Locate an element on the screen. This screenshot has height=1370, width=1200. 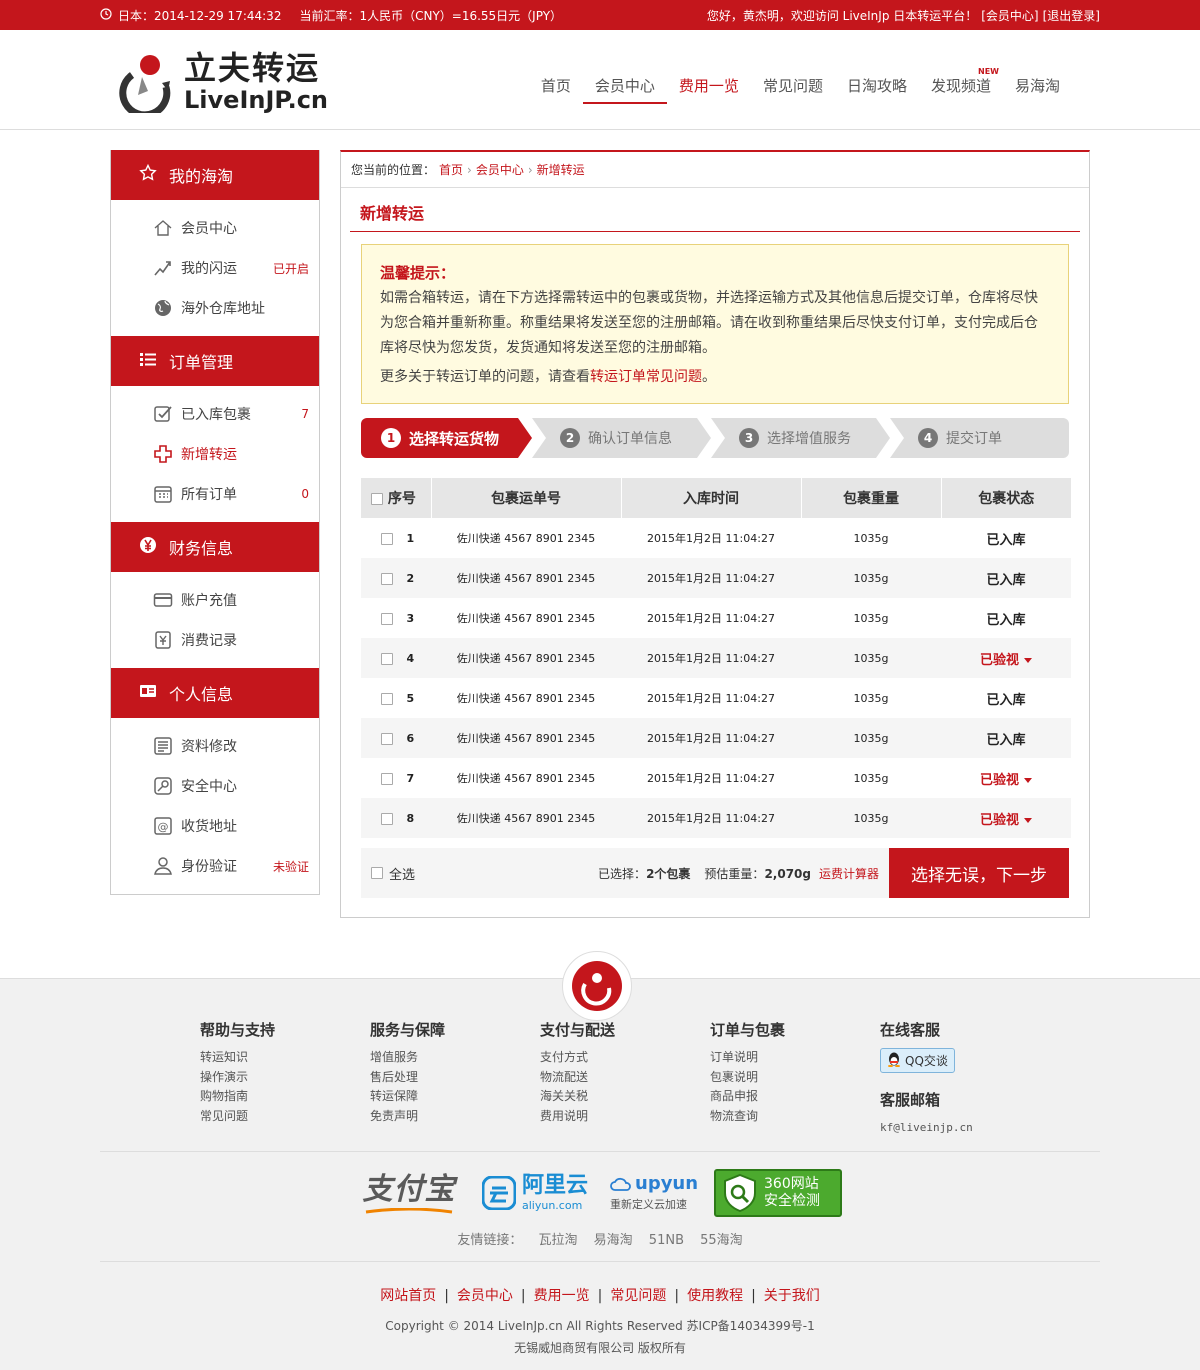
footer-link: 支付方式 is located at coordinates (625, 1058).